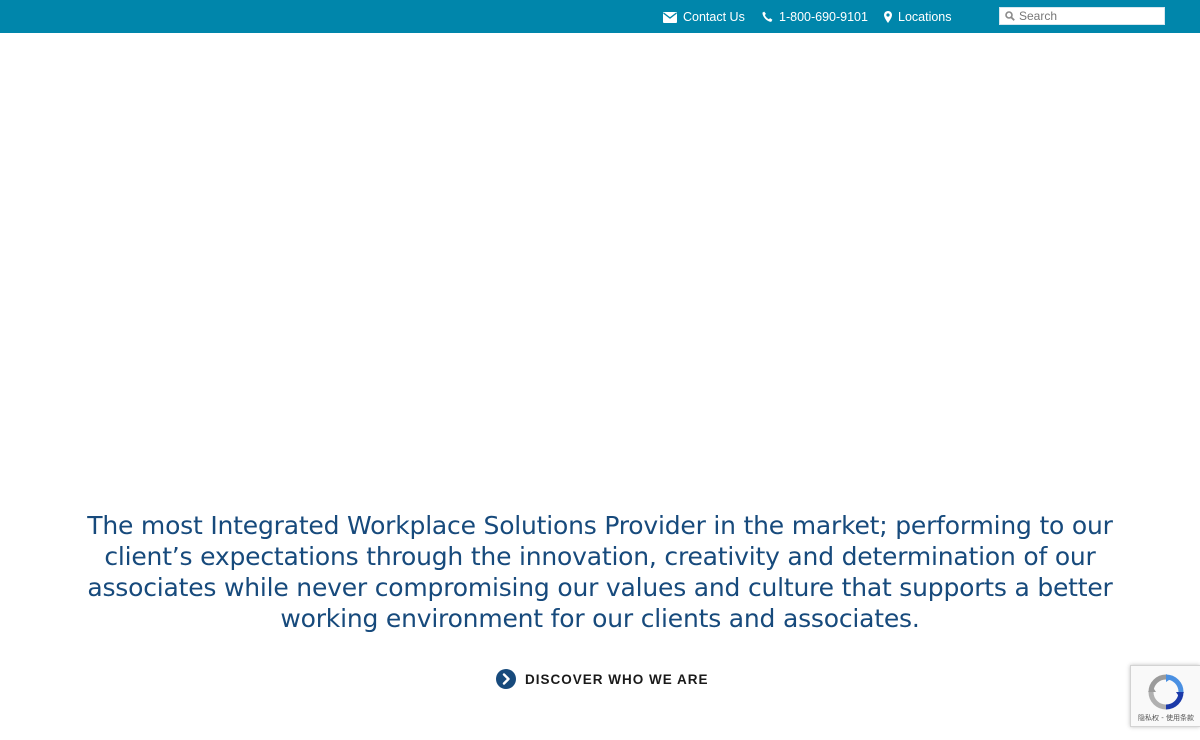 The width and height of the screenshot is (1200, 740). Describe the element at coordinates (925, 17) in the screenshot. I see `locations-label: Locations` at that location.